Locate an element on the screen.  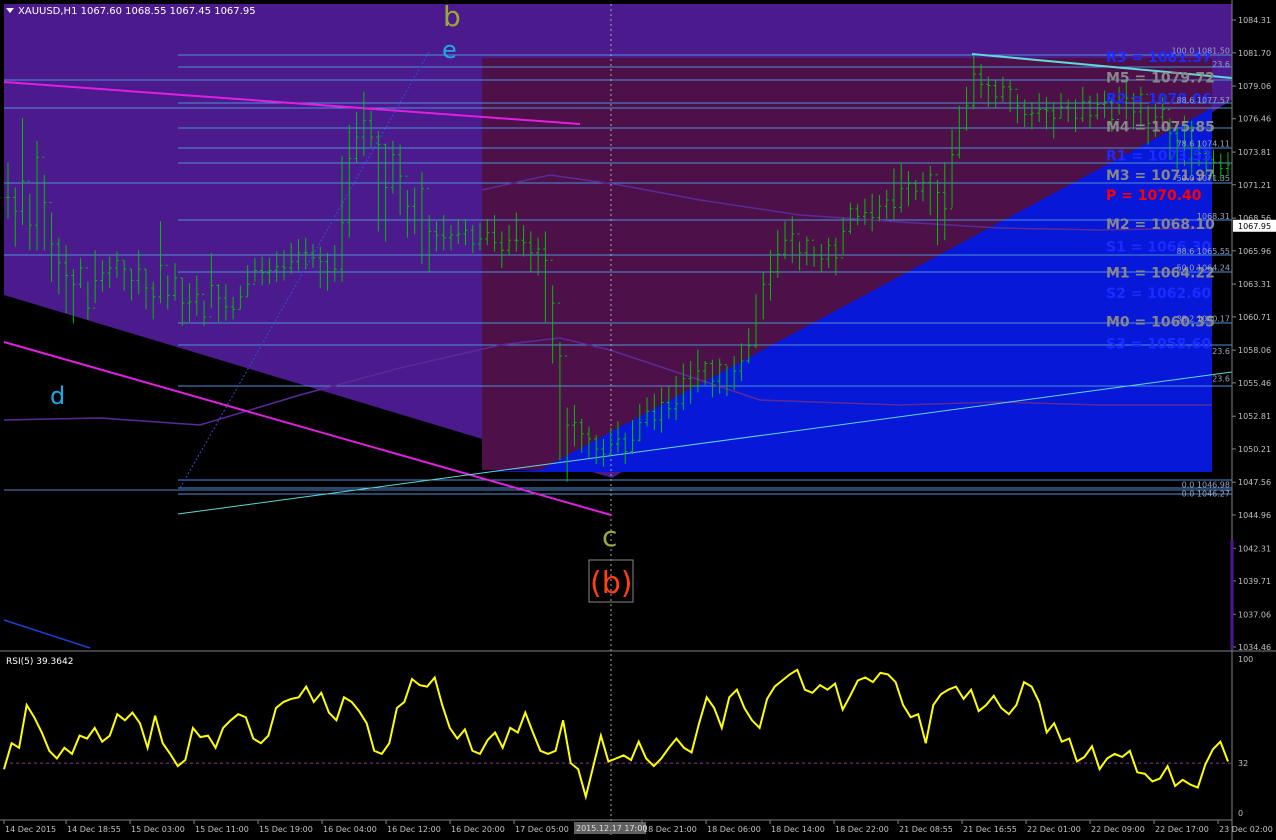
fib-label: 0.0 1046.27 is located at coordinates (1206, 493).